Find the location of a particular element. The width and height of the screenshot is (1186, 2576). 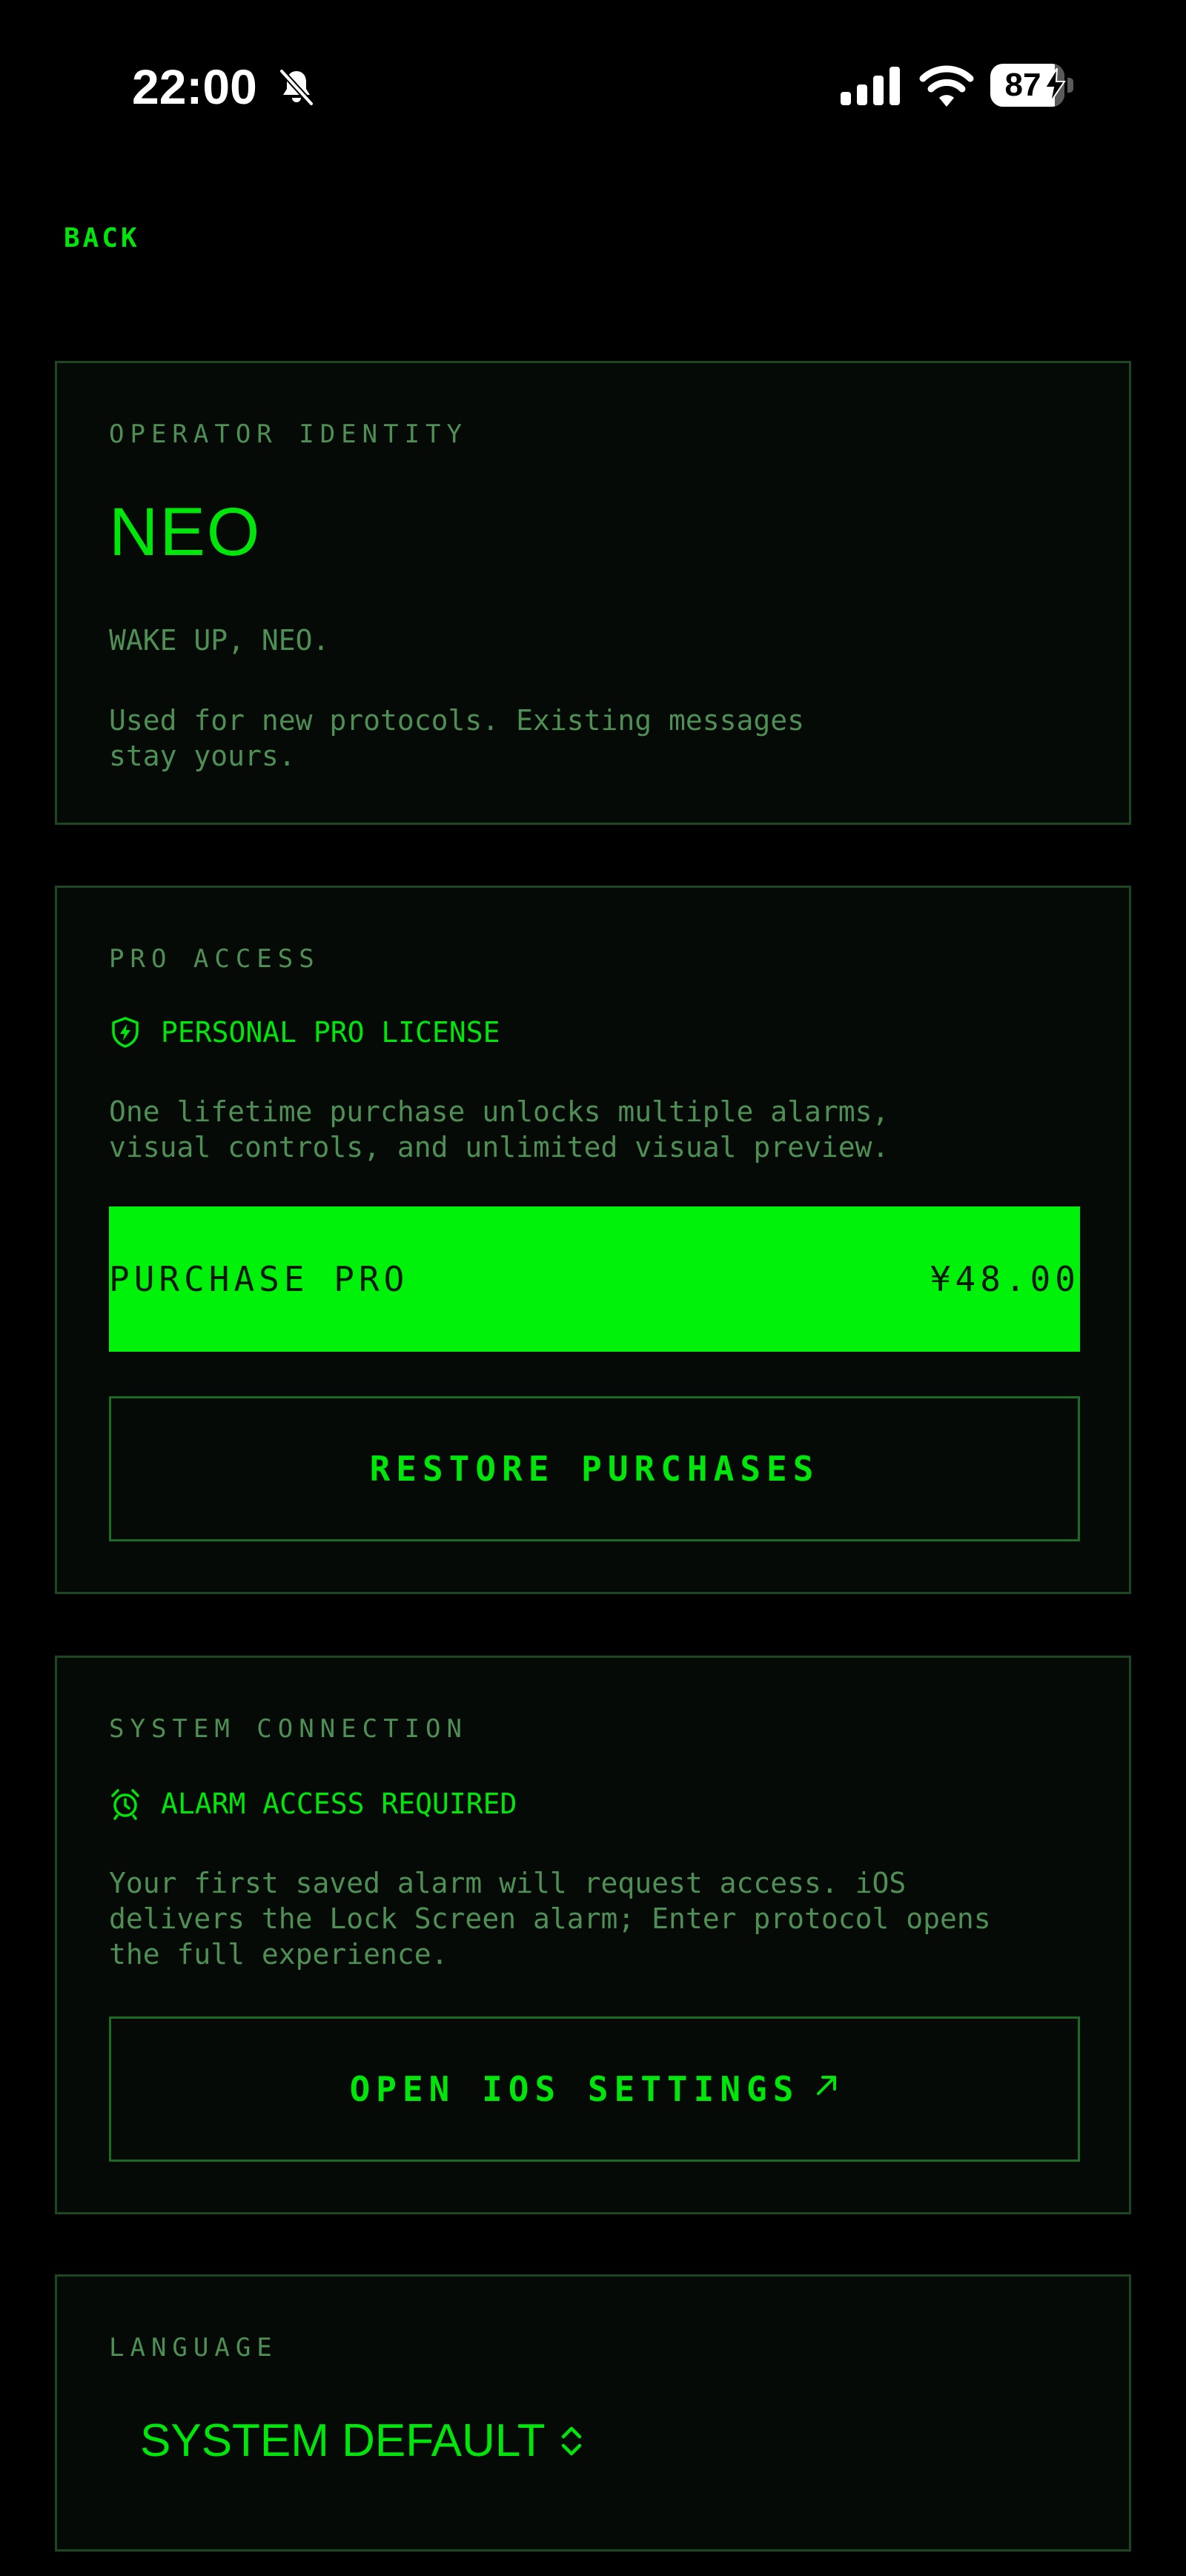

restore-purchases-label: RESTORE PURCHASES is located at coordinates (594, 1469).